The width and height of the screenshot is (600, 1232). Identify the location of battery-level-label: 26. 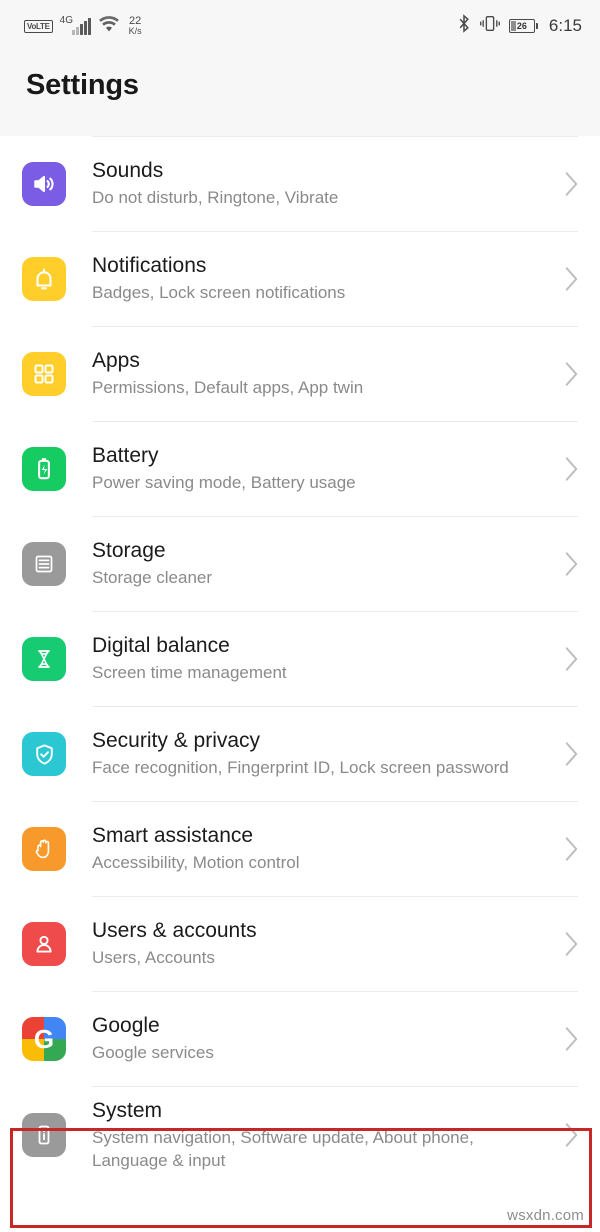
(521, 26).